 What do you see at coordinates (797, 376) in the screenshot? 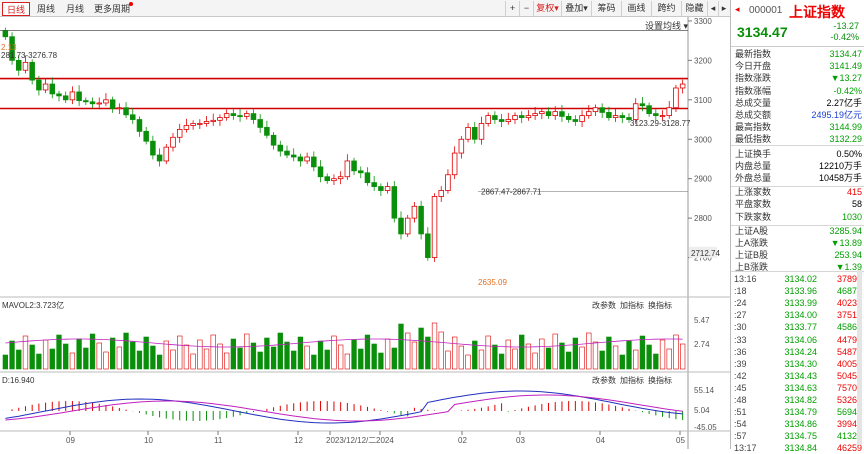
I see `tick-row: :42 3134.43 50451` at bounding box center [797, 376].